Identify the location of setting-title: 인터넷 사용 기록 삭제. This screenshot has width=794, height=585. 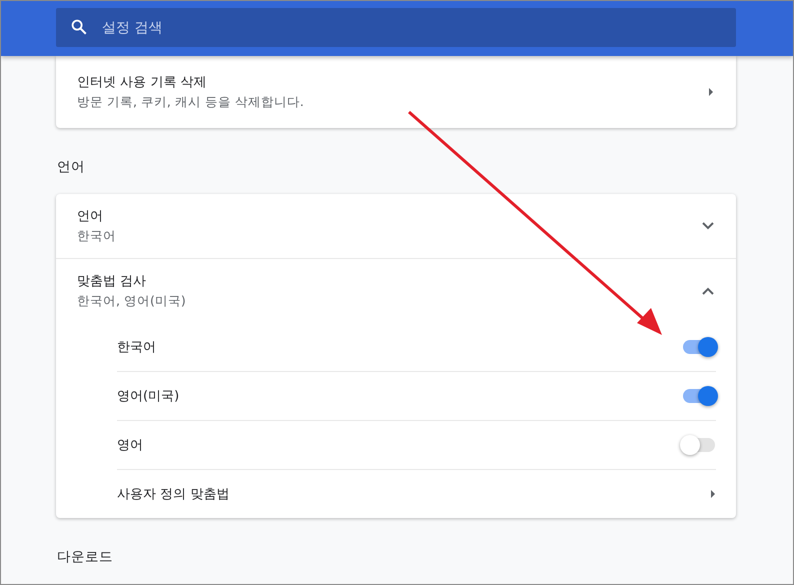
(142, 82).